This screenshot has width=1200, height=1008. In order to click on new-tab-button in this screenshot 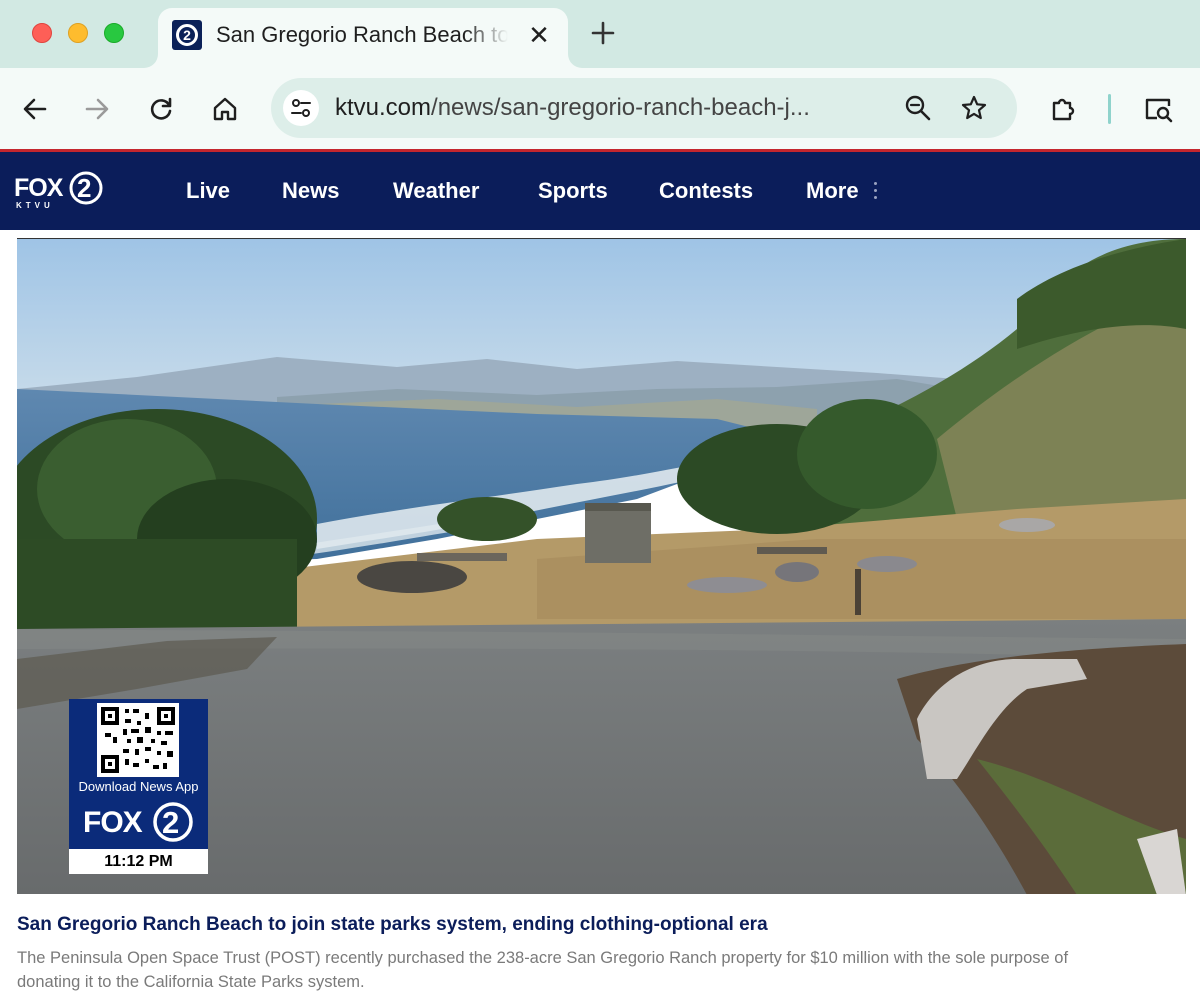, I will do `click(603, 33)`.